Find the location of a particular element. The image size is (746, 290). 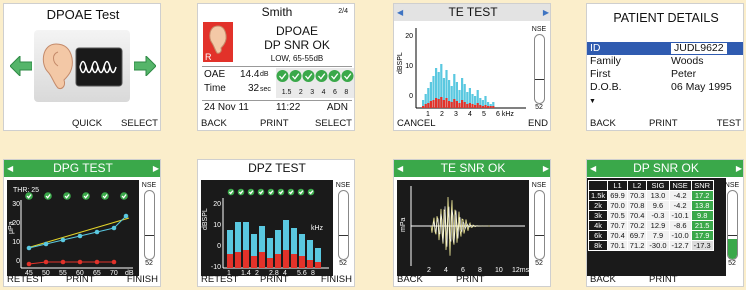

column-header is located at coordinates (598, 185).